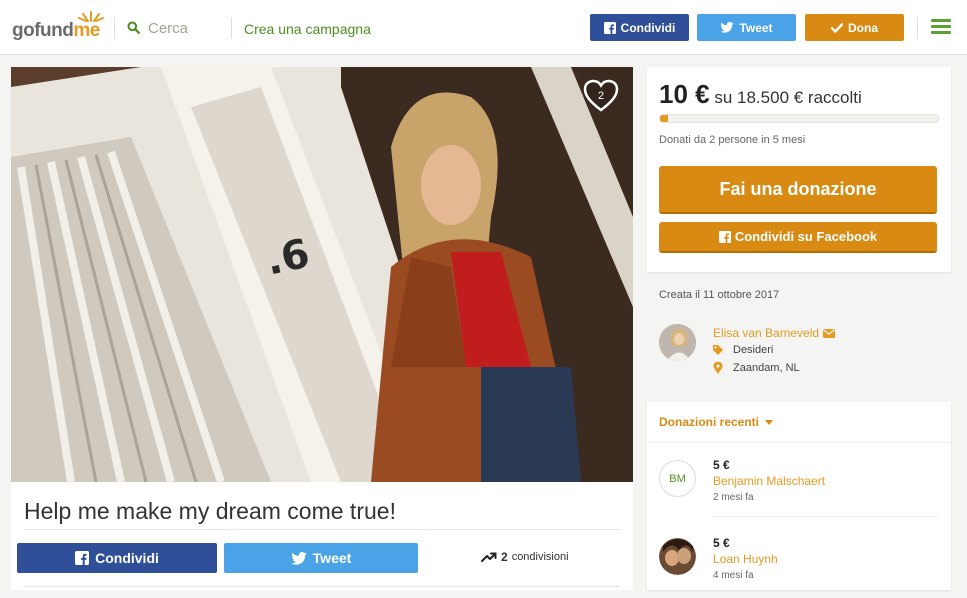 The image size is (967, 598). Describe the element at coordinates (753, 350) in the screenshot. I see `category-label: Desideri` at that location.